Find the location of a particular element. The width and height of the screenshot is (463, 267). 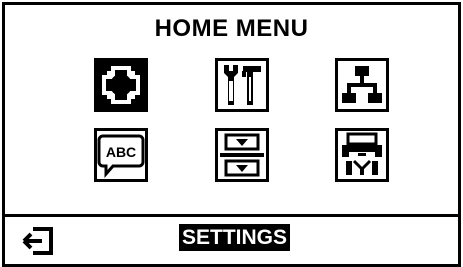

printer-ports-icon is located at coordinates (362, 155).